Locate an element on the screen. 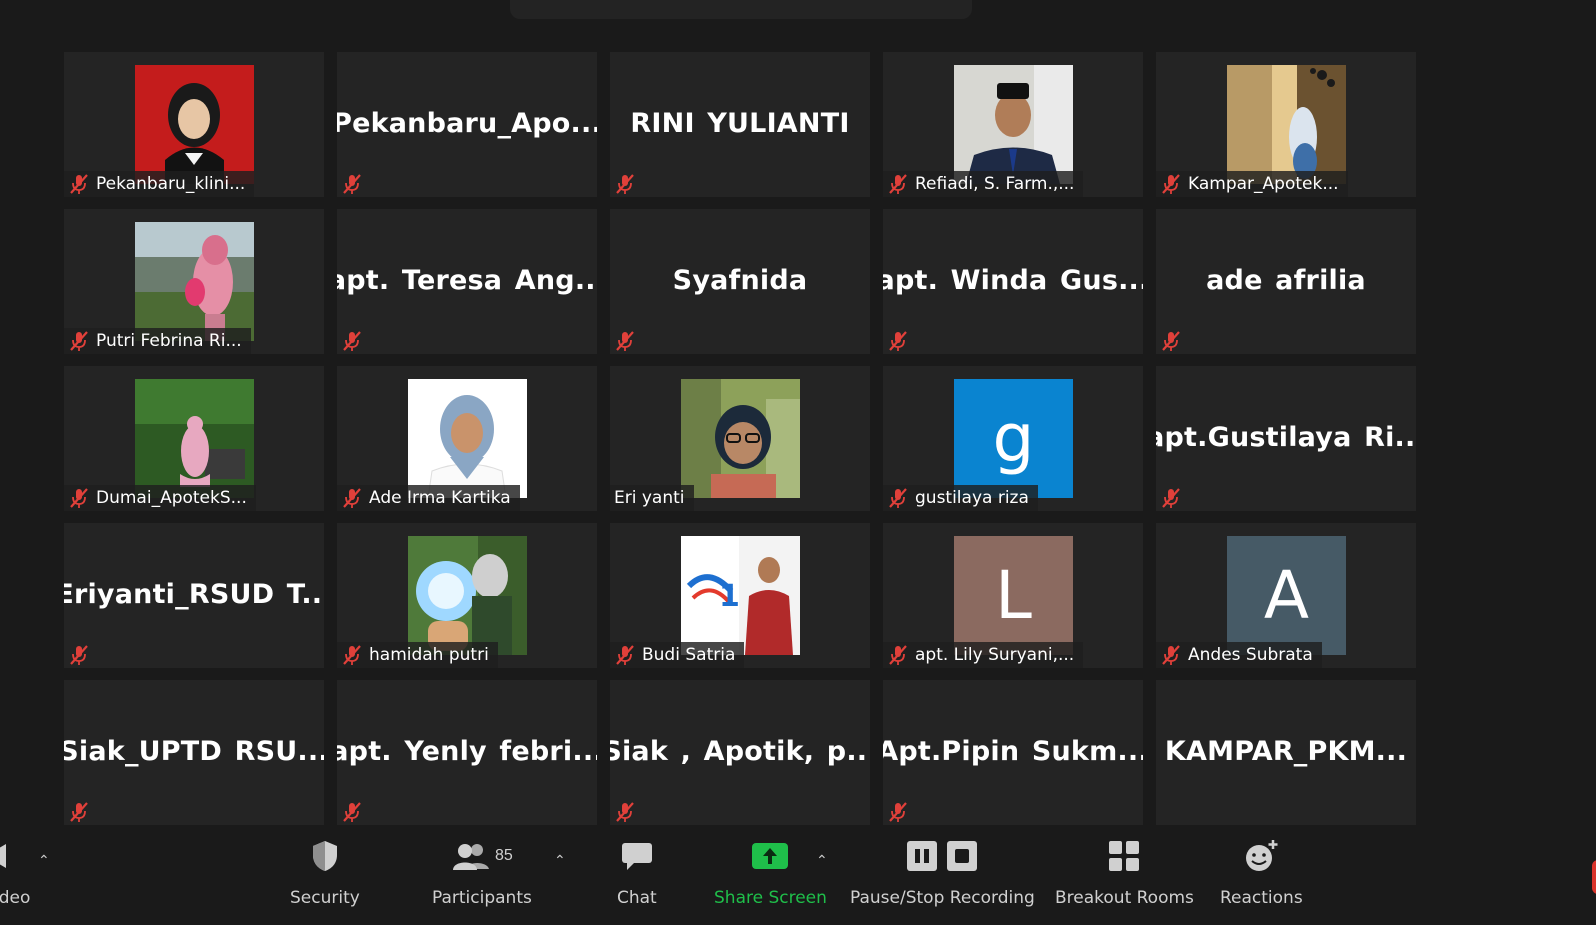 The image size is (1596, 925). participants-count: 85 is located at coordinates (504, 855).